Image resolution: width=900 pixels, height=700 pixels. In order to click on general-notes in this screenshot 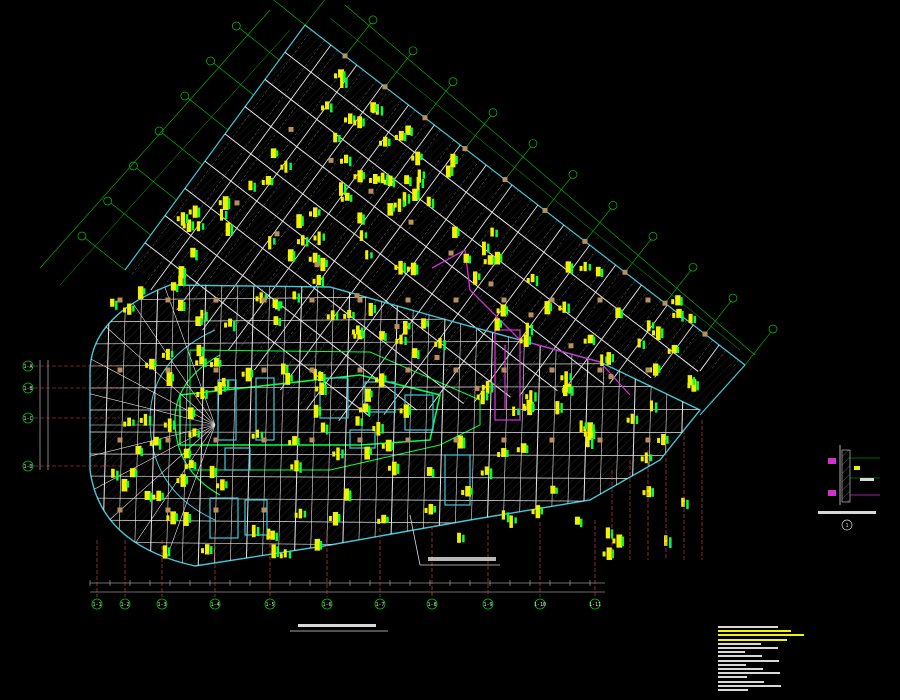, I will do `click(778, 661)`.